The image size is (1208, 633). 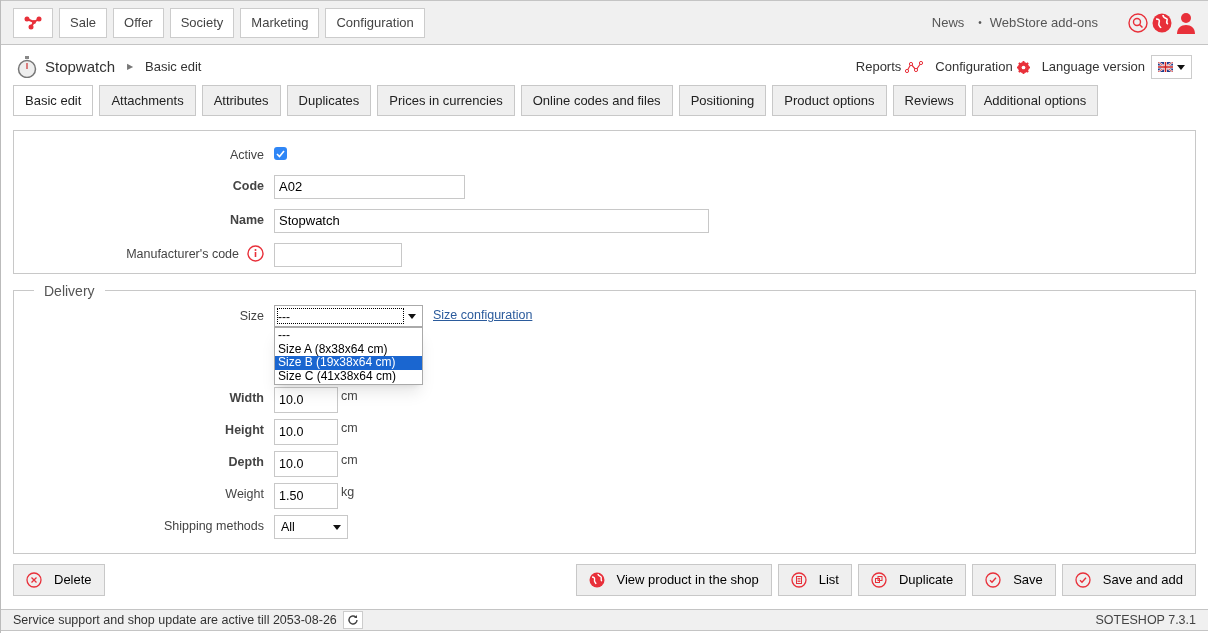 What do you see at coordinates (202, 22) in the screenshot?
I see `menu-button: Society` at bounding box center [202, 22].